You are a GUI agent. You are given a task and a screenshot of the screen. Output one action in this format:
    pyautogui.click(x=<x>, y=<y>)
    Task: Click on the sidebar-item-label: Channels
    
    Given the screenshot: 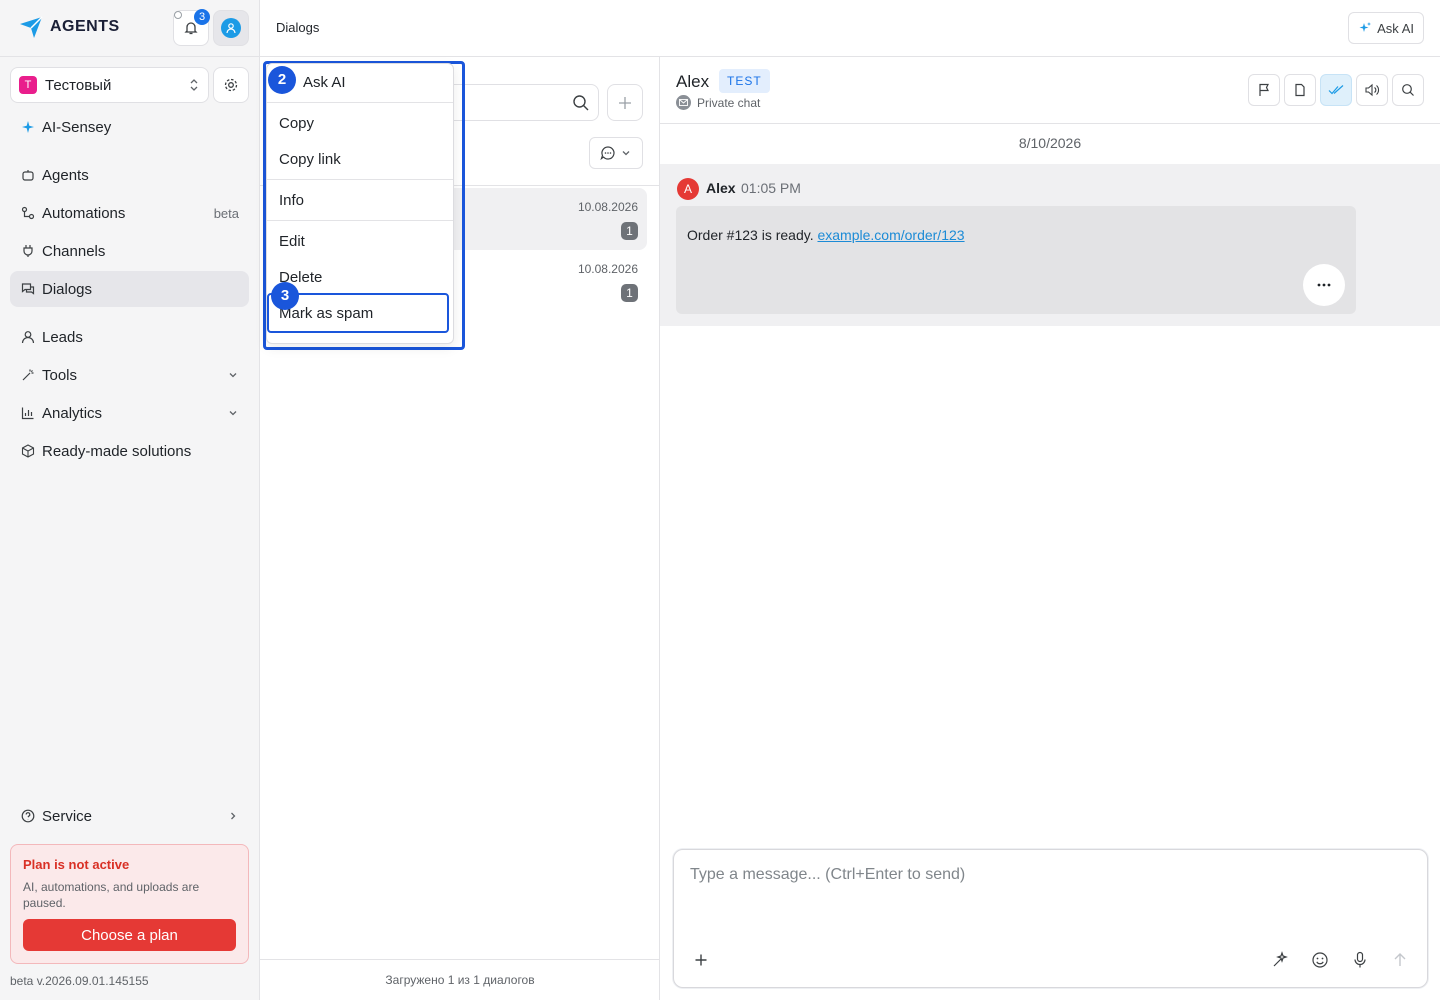 What is the action you would take?
    pyautogui.click(x=74, y=251)
    